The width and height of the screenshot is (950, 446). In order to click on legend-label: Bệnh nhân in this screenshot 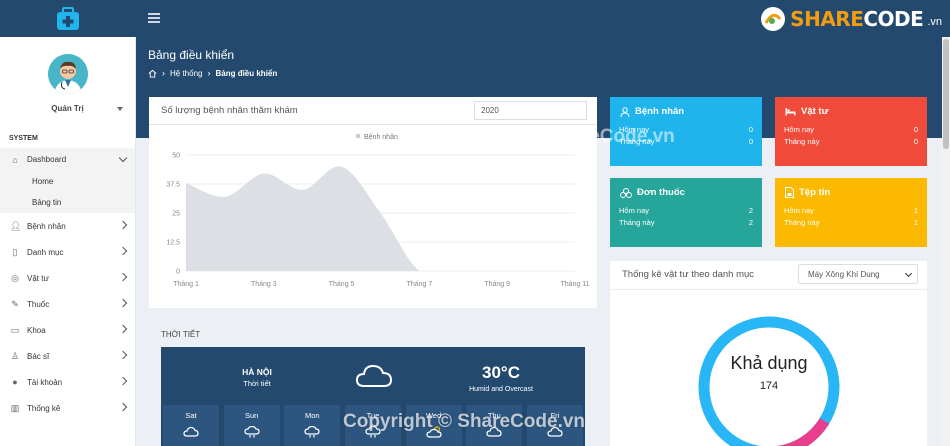, I will do `click(381, 137)`.